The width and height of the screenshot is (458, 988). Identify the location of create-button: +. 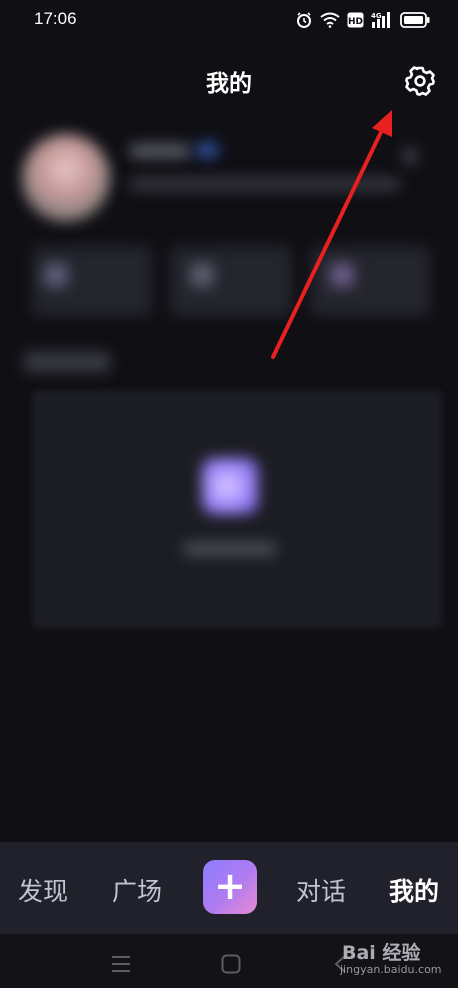
(230, 887).